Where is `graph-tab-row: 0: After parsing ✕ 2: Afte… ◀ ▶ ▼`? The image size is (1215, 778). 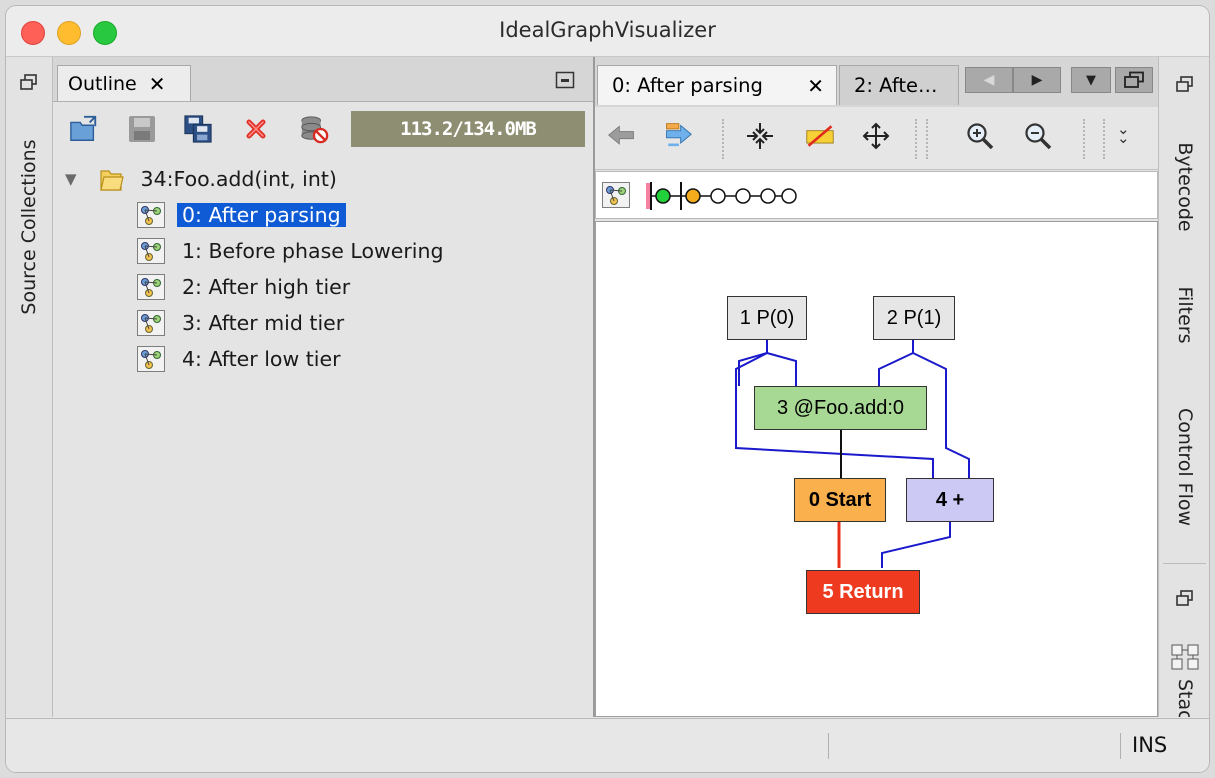
graph-tab-row: 0: After parsing ✕ 2: Afte… ◀ ▶ ▼ is located at coordinates (876, 82).